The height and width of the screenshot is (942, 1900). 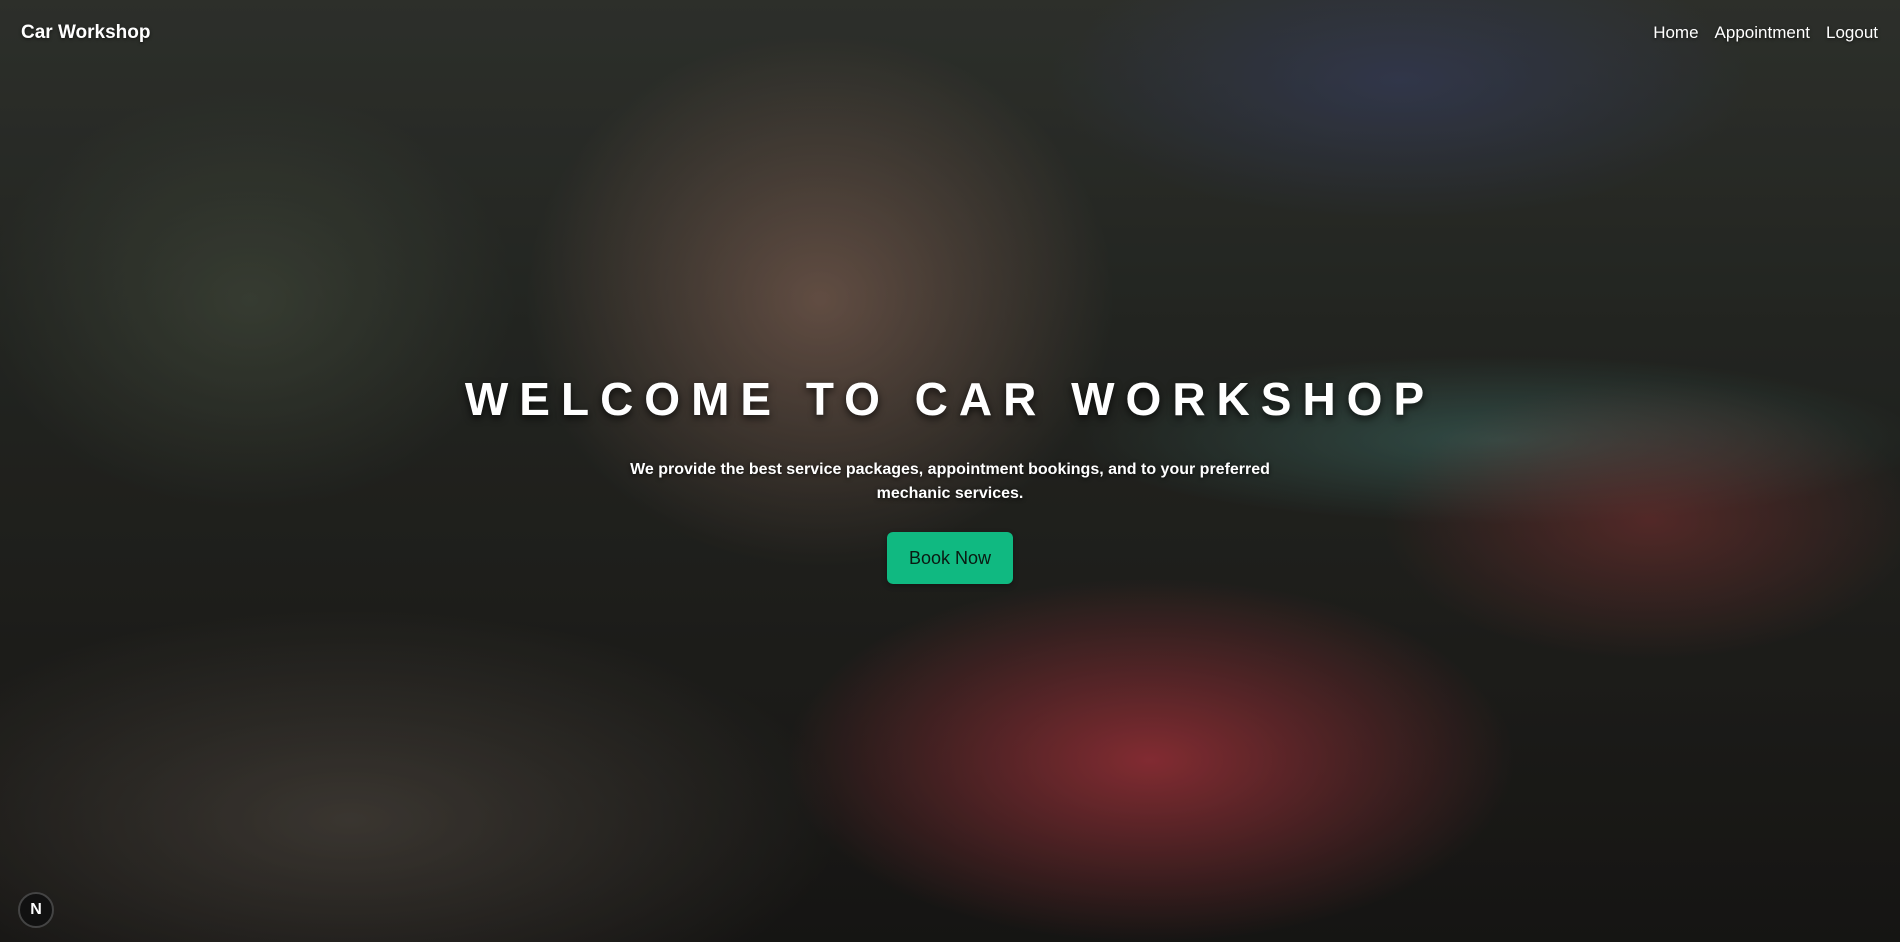 I want to click on badge-letter: N, so click(x=36, y=909).